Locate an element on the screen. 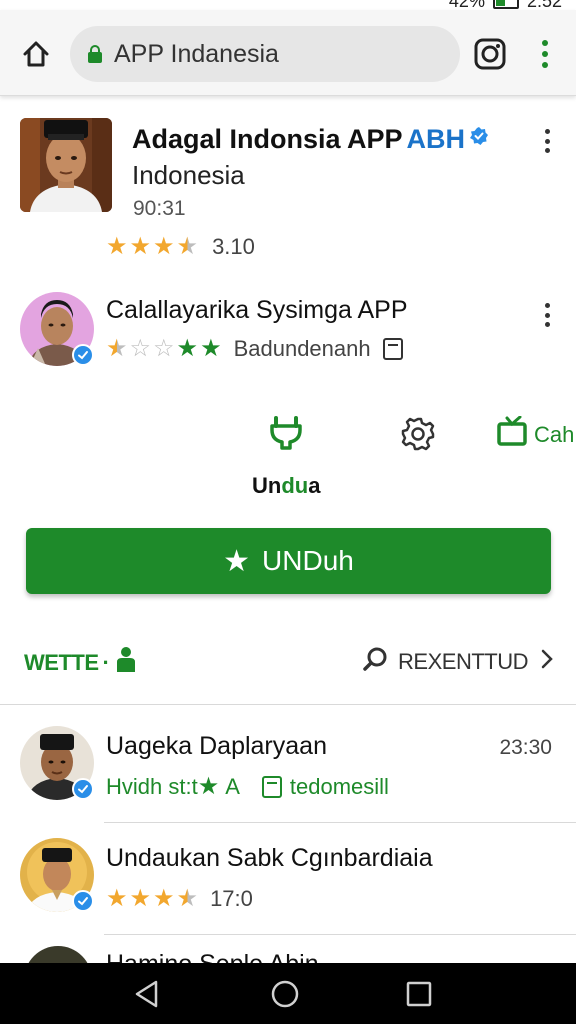 This screenshot has width=576, height=1024. list-item-tag: tedomesill is located at coordinates (339, 786).